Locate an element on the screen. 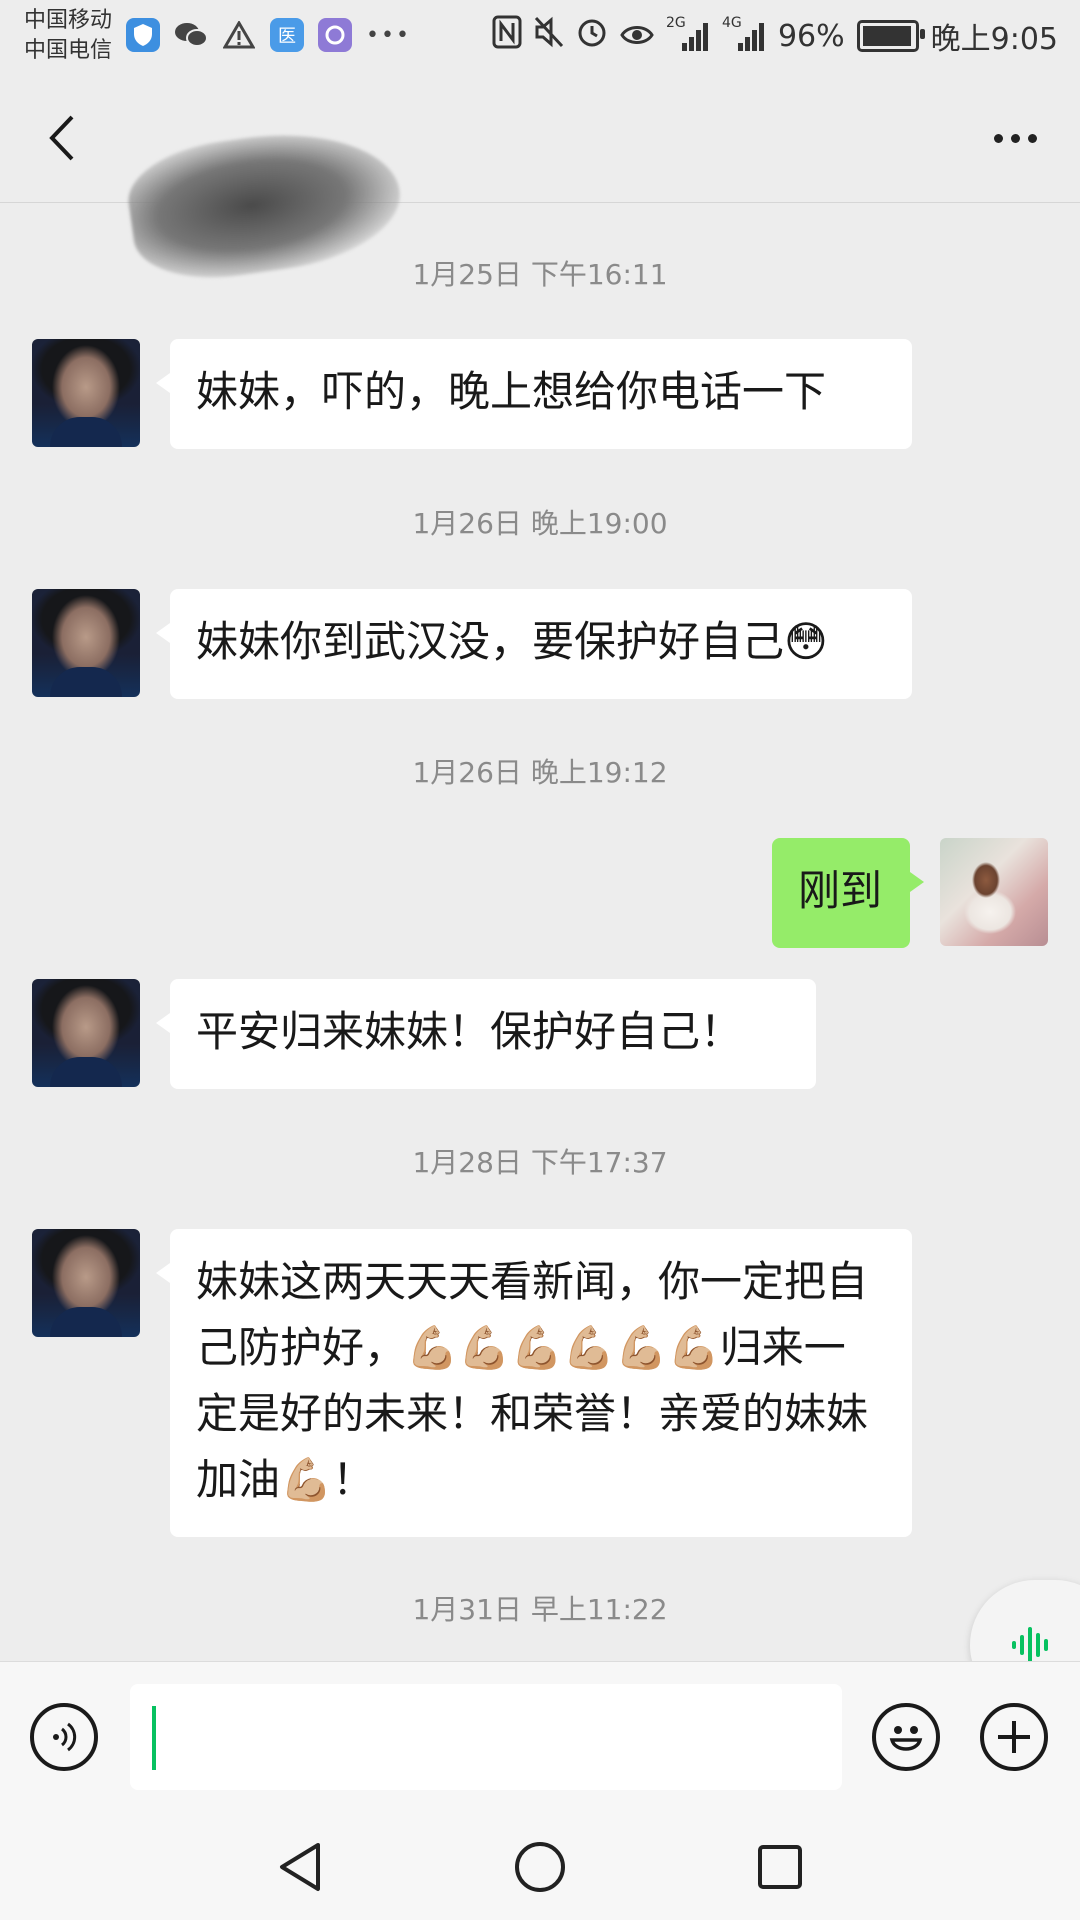 The height and width of the screenshot is (1920, 1080). input-bar is located at coordinates (540, 1736).